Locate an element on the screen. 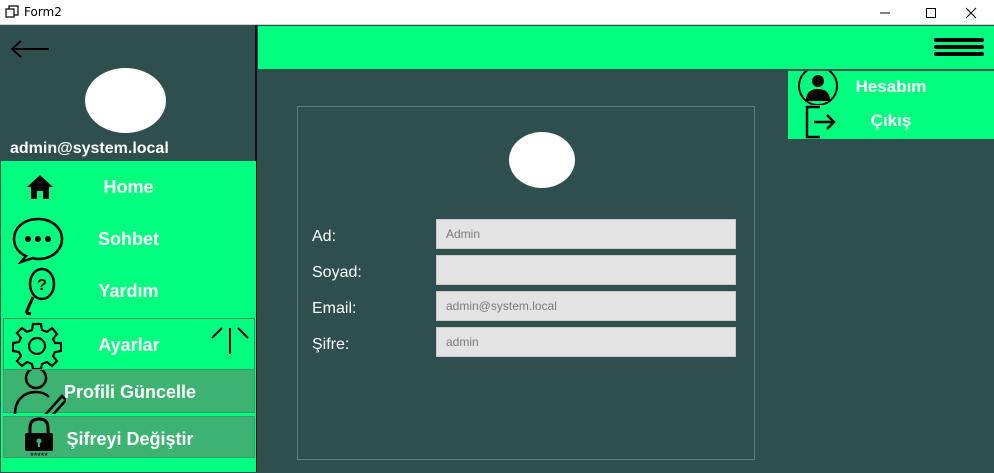  sidebar-subitem-profili-guncelle: Profili Güncelle is located at coordinates (129, 391).